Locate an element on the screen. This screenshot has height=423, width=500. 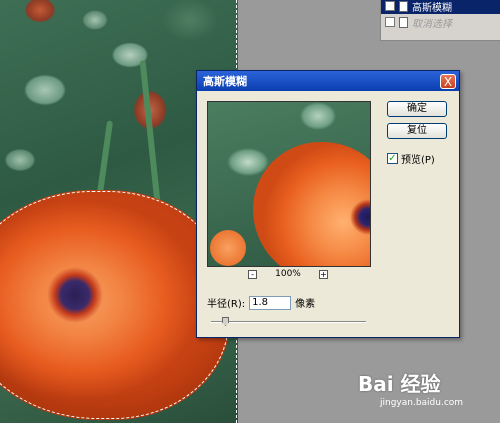
radius-row: 半径(R): 像素 is located at coordinates (261, 302).